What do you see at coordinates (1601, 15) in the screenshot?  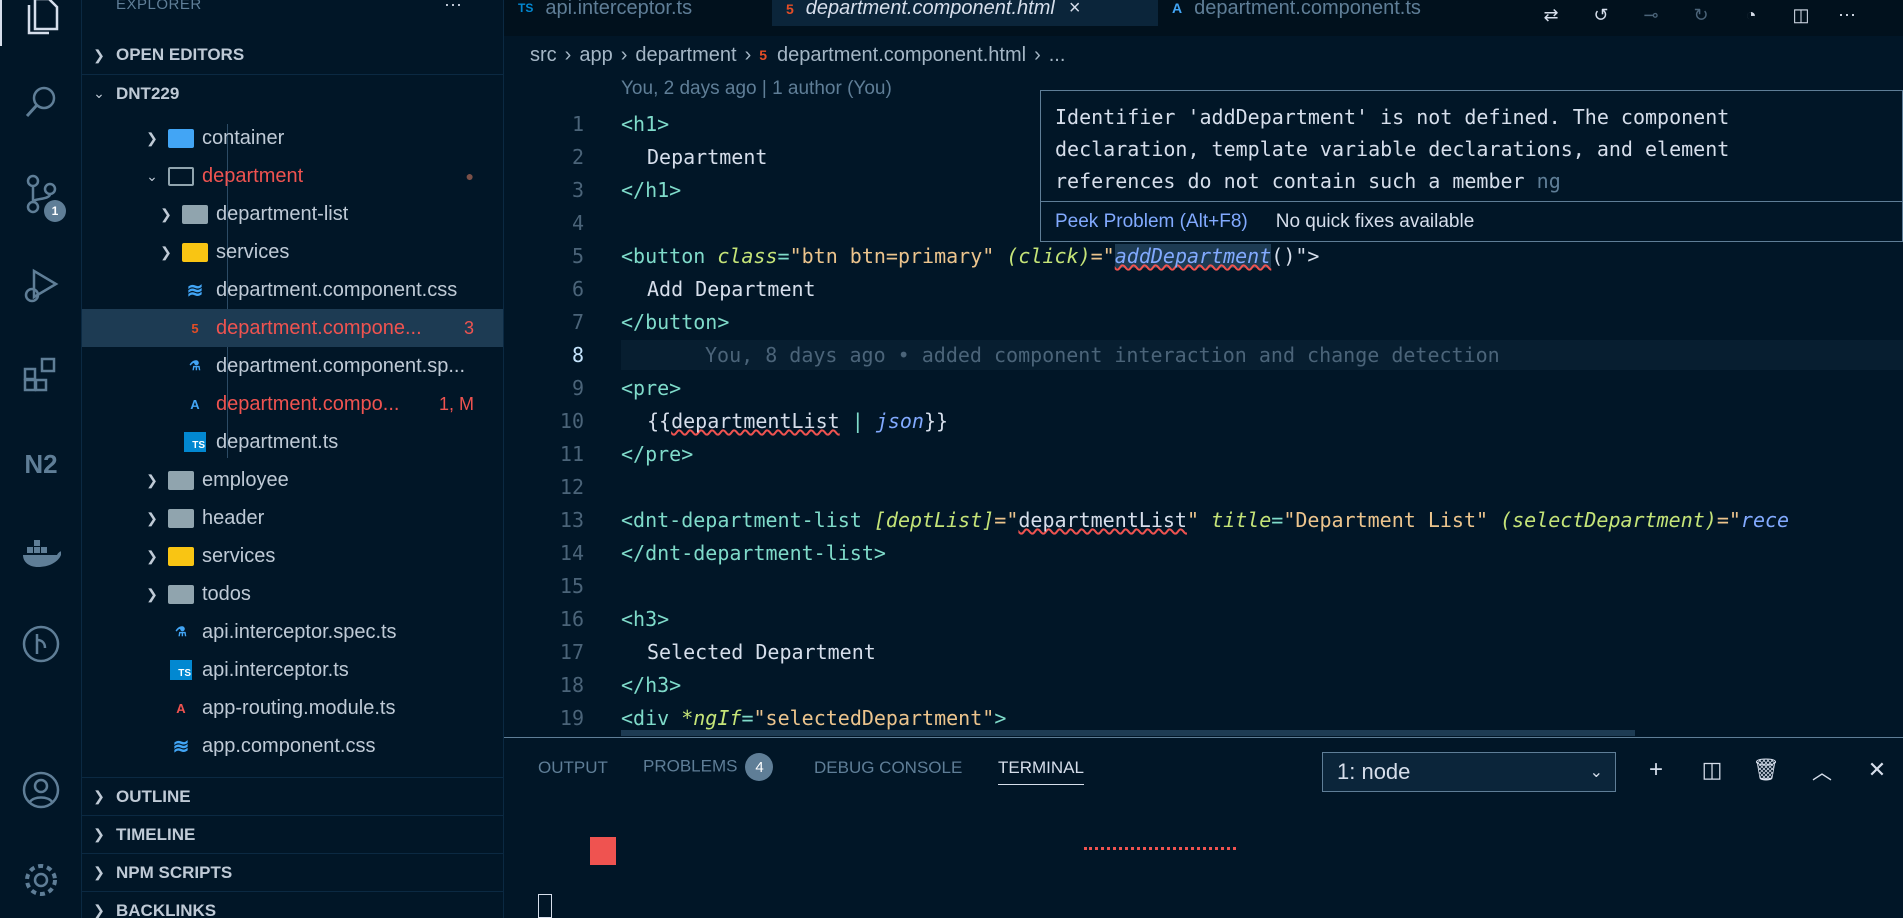 I see `open-changes-icon: ↺` at bounding box center [1601, 15].